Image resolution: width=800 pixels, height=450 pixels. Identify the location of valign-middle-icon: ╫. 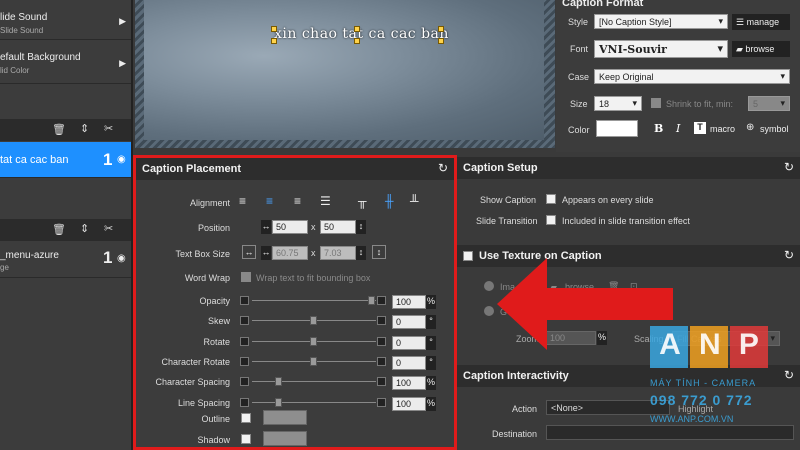
(389, 201).